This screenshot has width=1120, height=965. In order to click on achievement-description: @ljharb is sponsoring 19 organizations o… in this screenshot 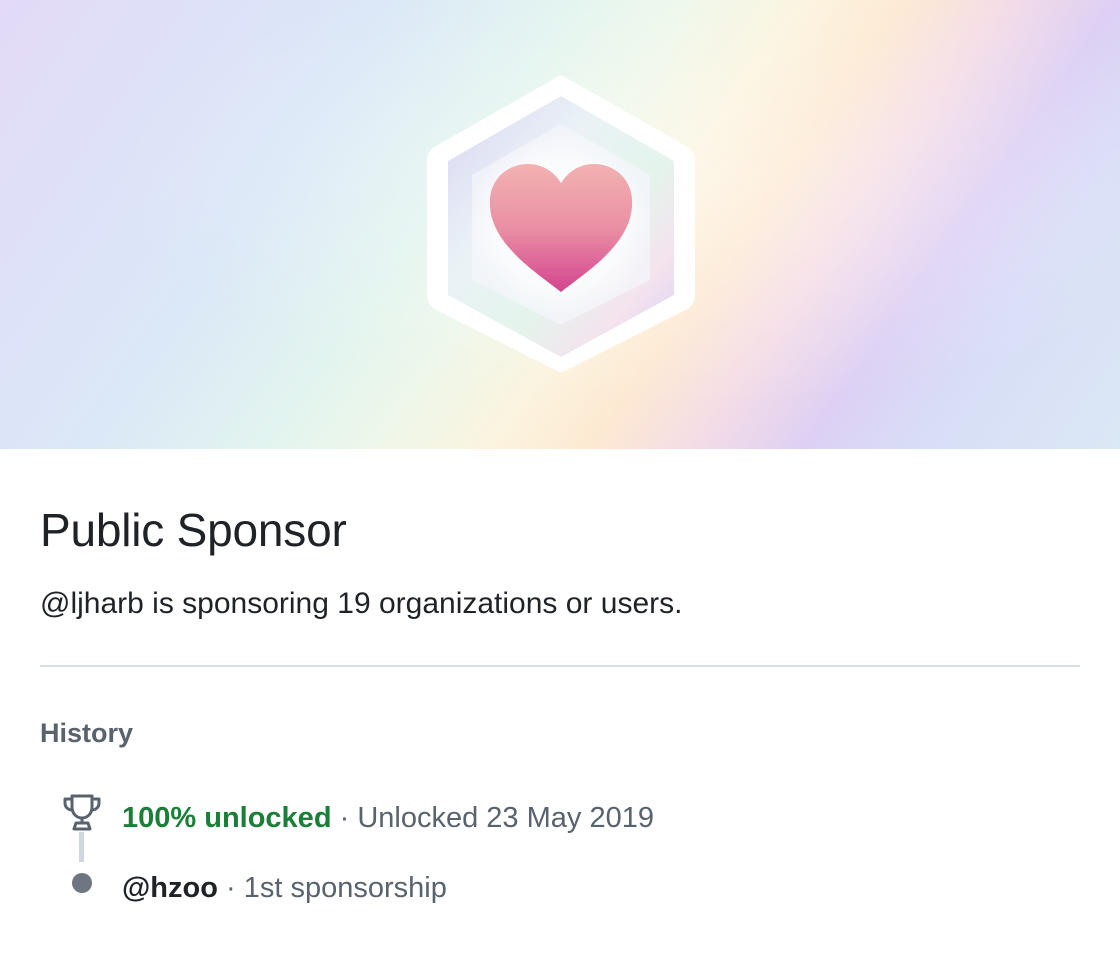, I will do `click(361, 603)`.